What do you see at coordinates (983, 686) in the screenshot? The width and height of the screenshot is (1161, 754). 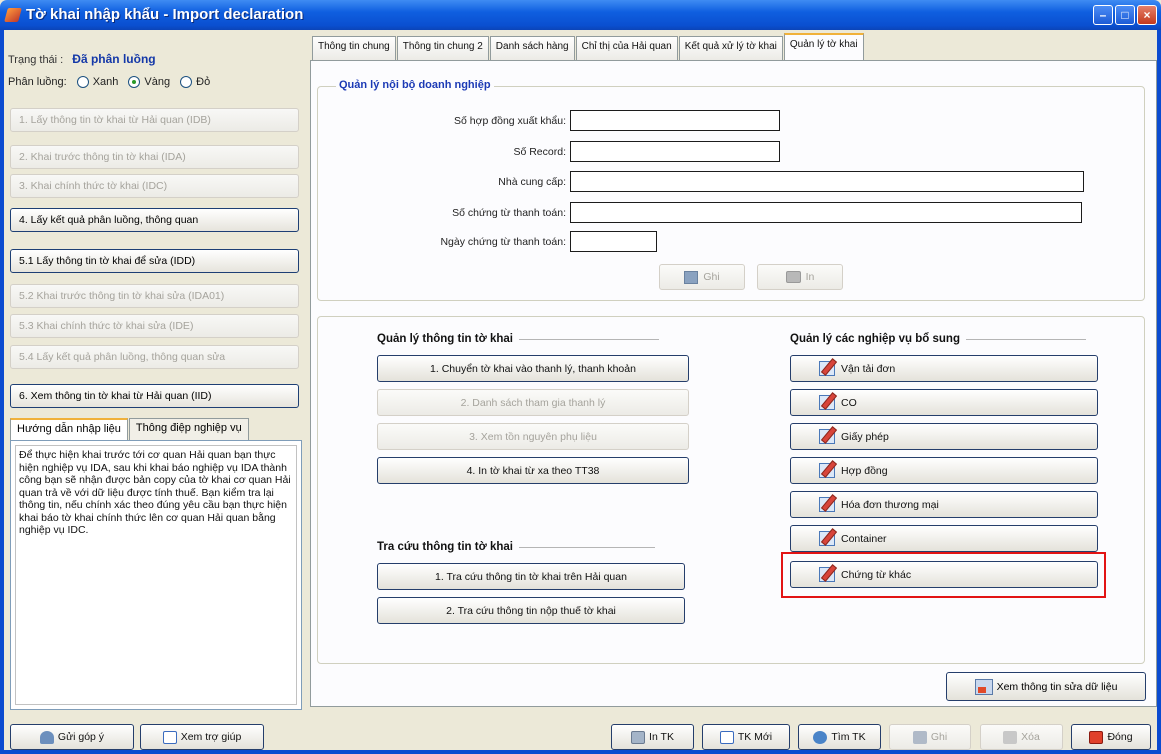 I see `view-data-icon` at bounding box center [983, 686].